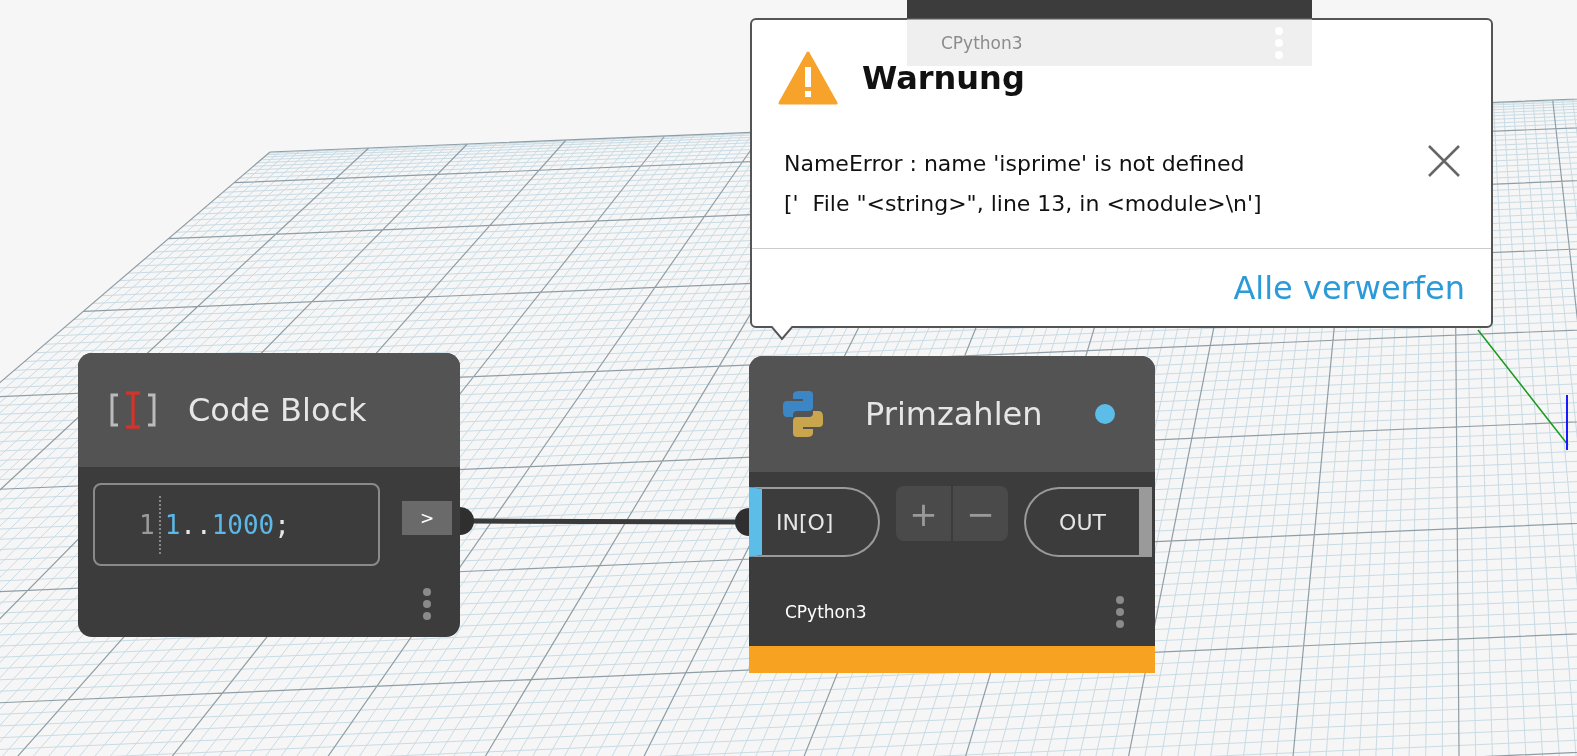  What do you see at coordinates (943, 78) in the screenshot?
I see `warning-title: Warnung` at bounding box center [943, 78].